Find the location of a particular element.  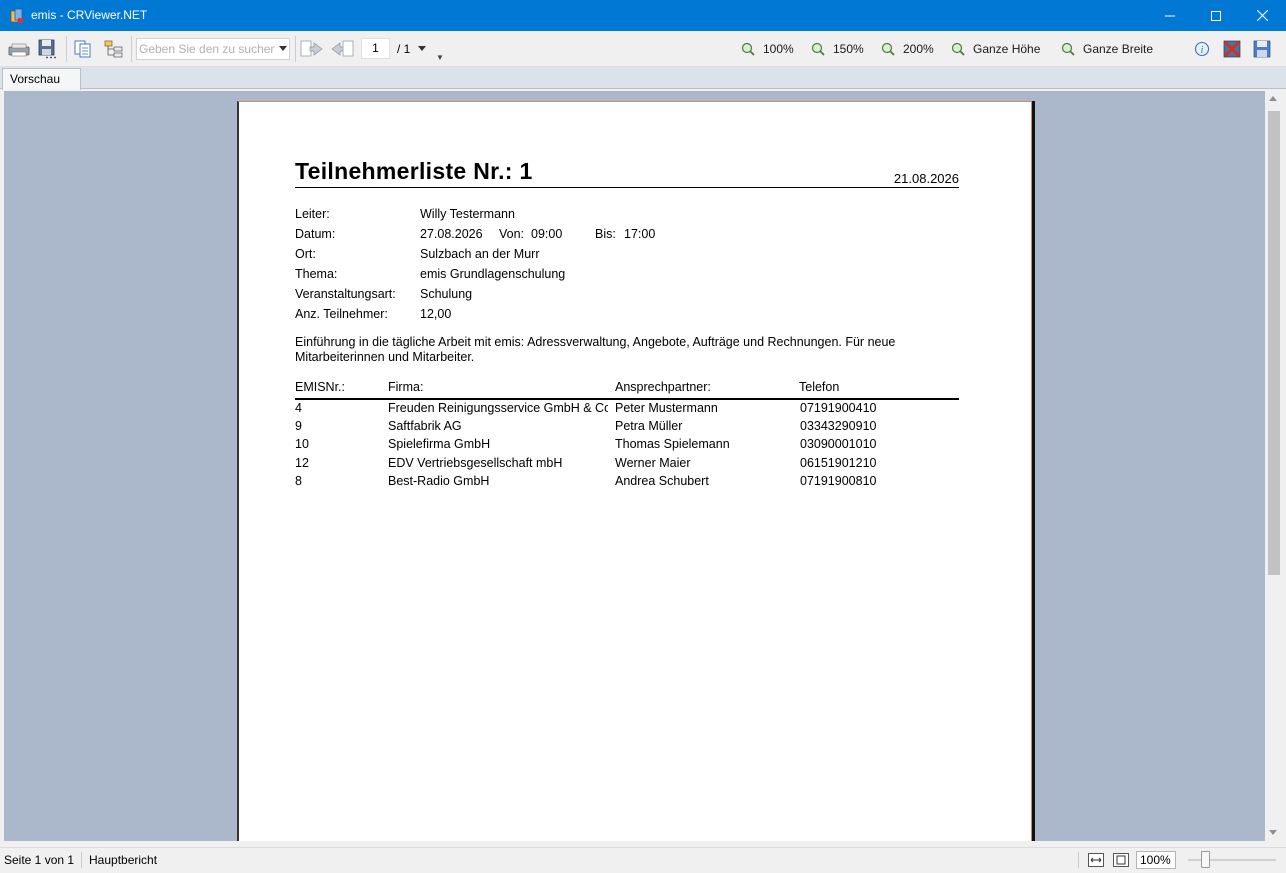

cell-emisnr: 10 is located at coordinates (302, 444).